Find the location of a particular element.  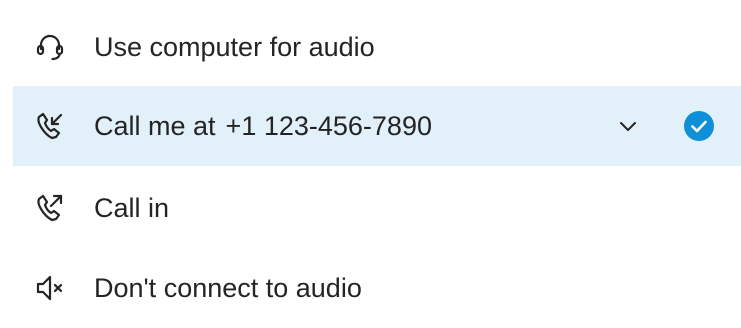

call-me-label: Call me at is located at coordinates (155, 126).